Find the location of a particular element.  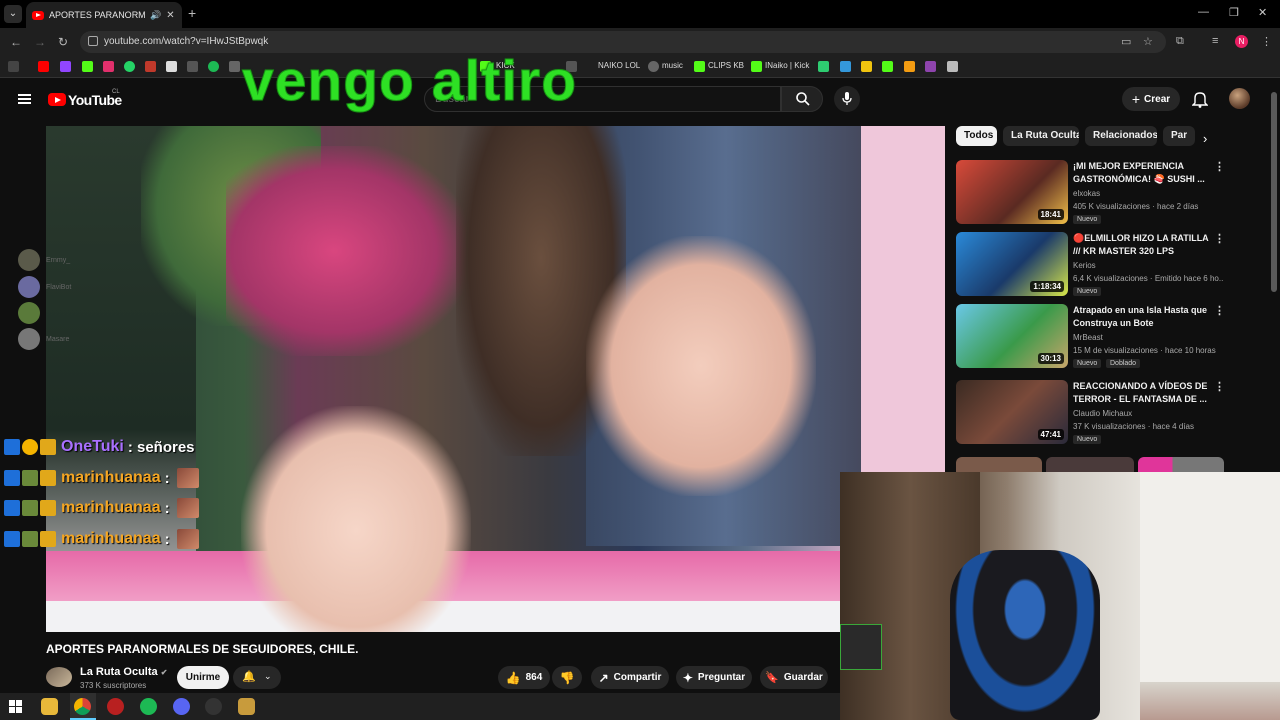

bookmark-youtube-icon is located at coordinates (43, 66).